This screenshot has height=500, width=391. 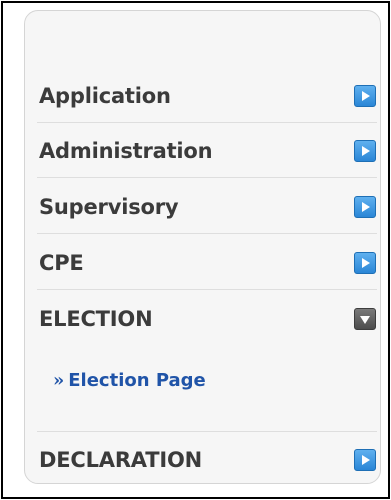 What do you see at coordinates (137, 380) in the screenshot?
I see `submenu-link-label: Election Page` at bounding box center [137, 380].